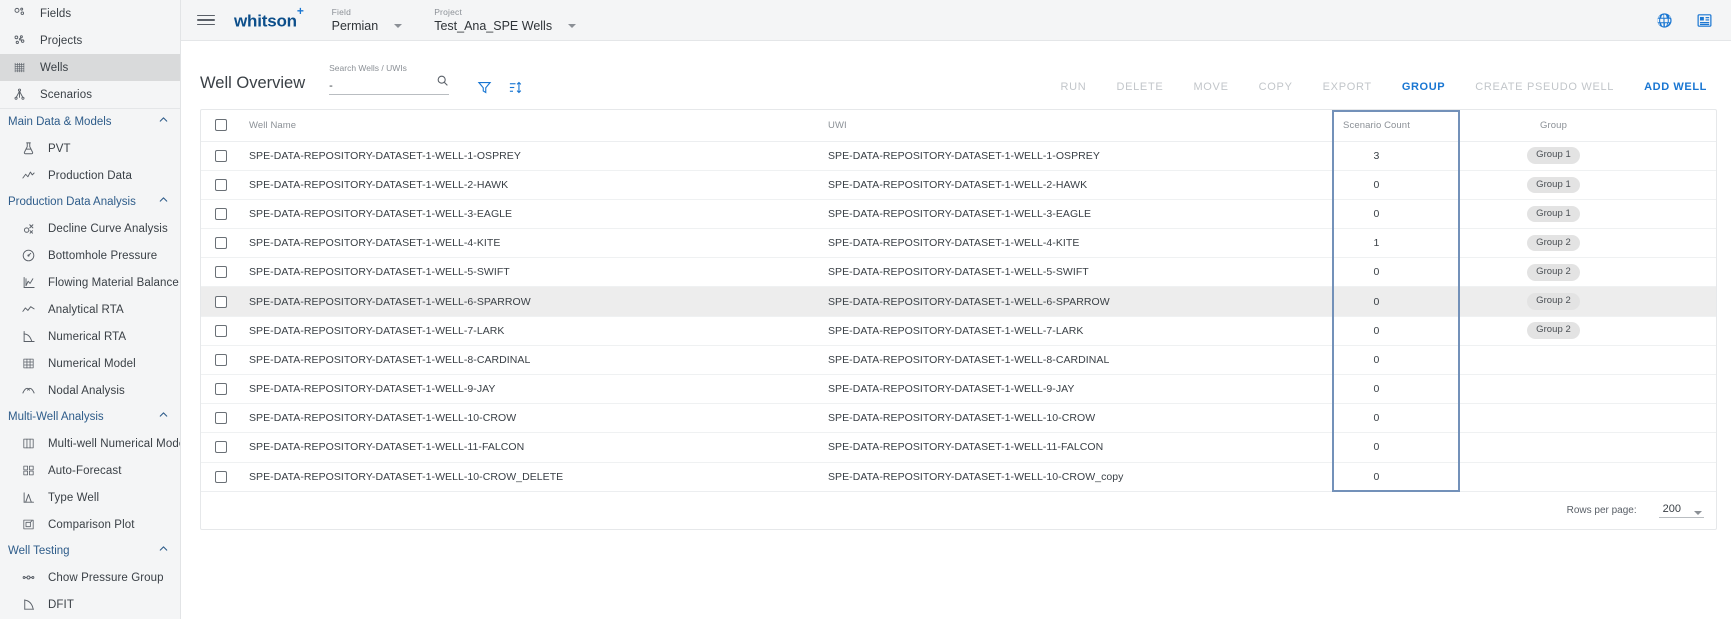  I want to click on search-wells-box: Search Wells / UWIs, so click(389, 80).